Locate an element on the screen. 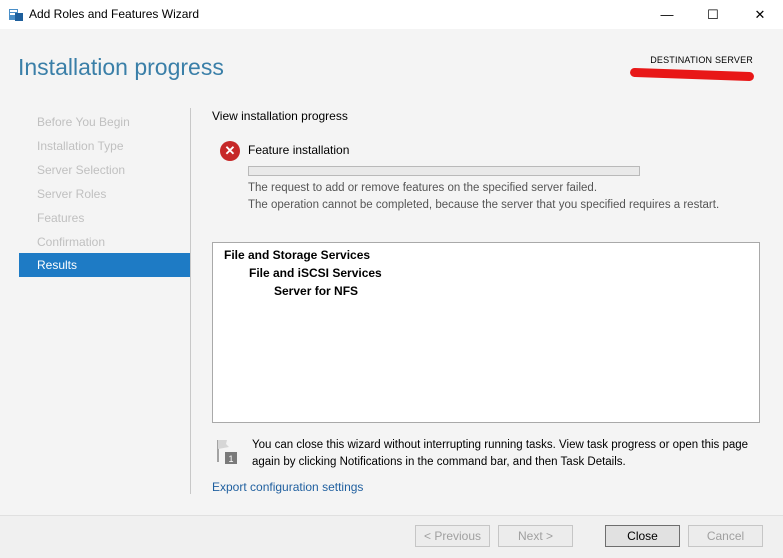 This screenshot has height=558, width=783. maximize-button: ☐ is located at coordinates (713, 14).